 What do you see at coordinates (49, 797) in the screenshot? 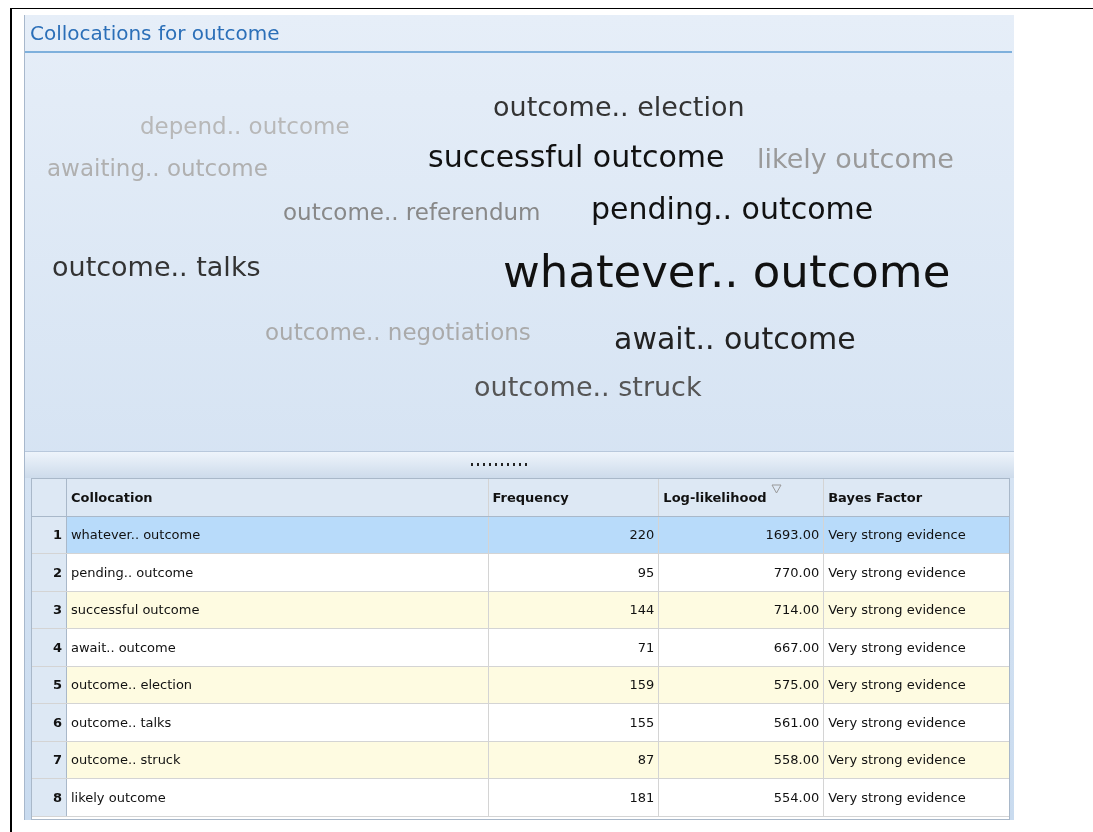
I see `row-number: 8` at bounding box center [49, 797].